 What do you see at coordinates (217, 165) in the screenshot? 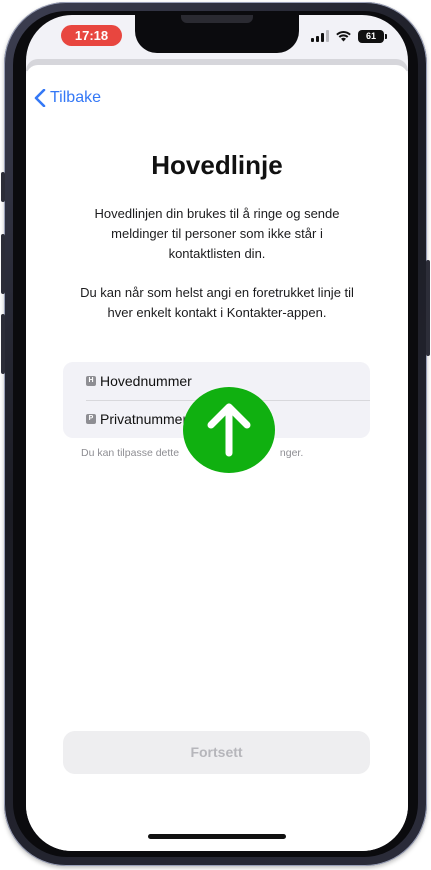
I see `page-title: Hovedlinje` at bounding box center [217, 165].